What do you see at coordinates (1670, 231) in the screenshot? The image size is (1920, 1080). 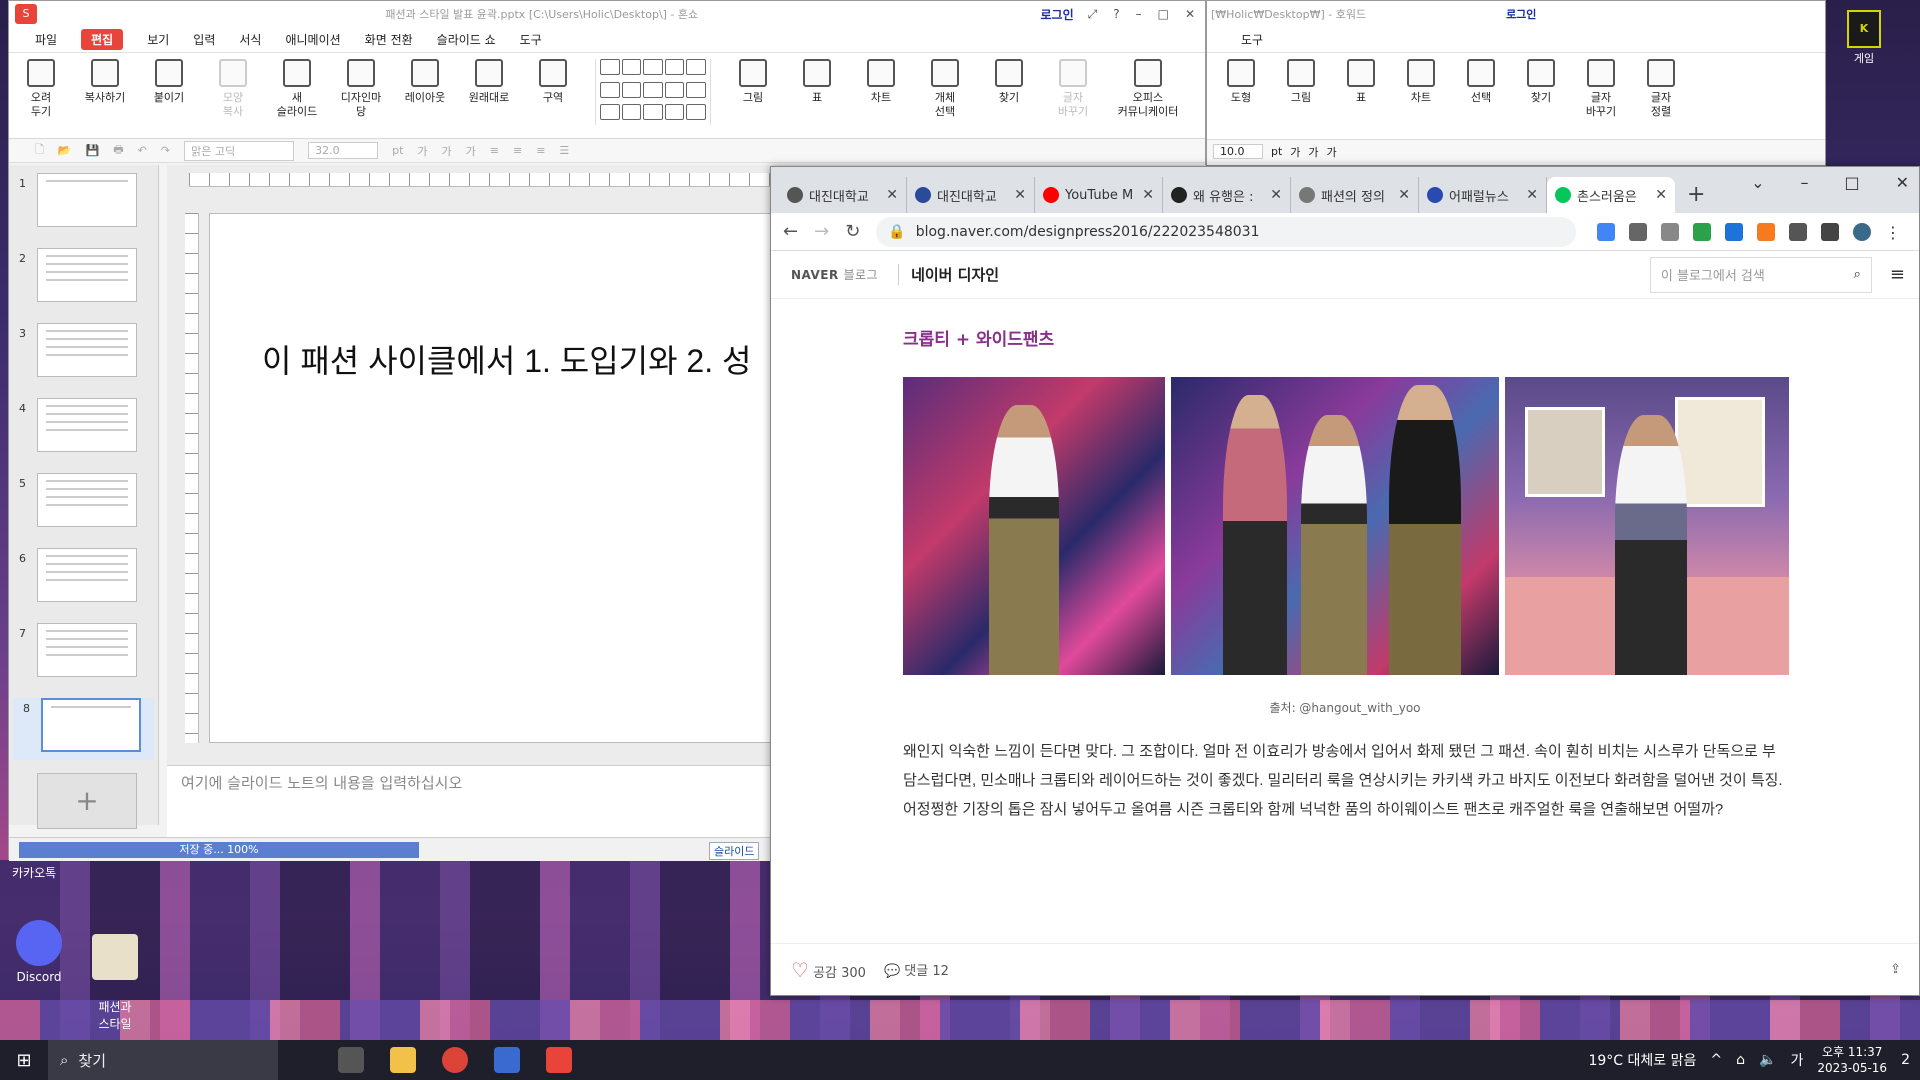 I see `bookmark-star-icon` at bounding box center [1670, 231].